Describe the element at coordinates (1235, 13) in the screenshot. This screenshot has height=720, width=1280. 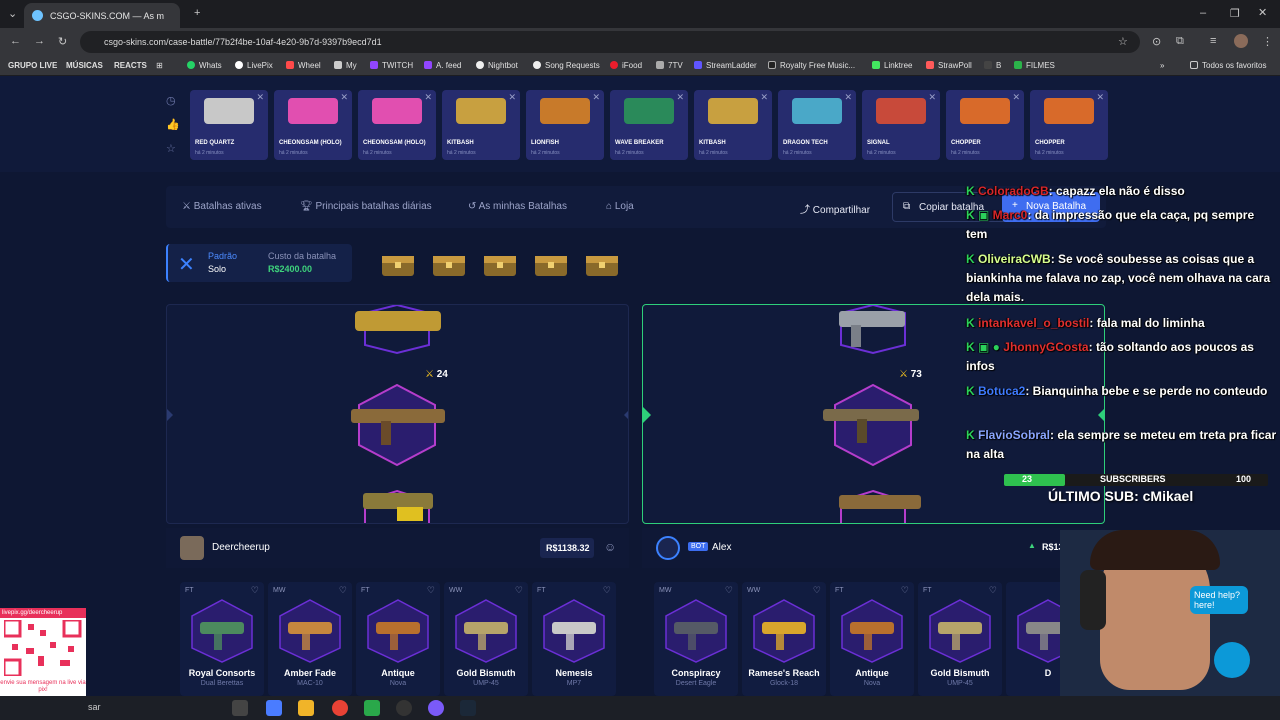
I see `restore-icon: ❐` at that location.